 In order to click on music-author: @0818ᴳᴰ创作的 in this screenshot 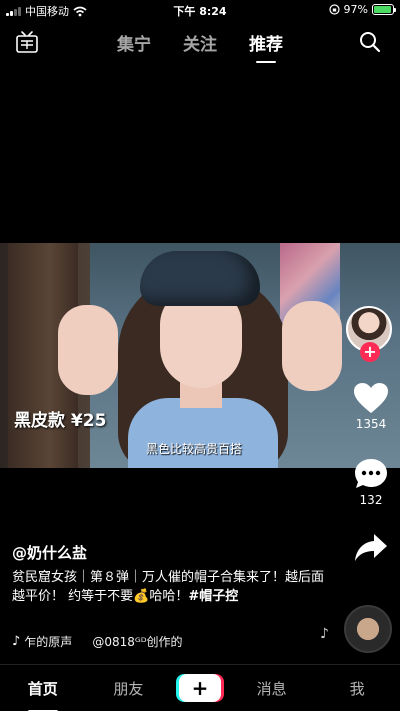, I will do `click(137, 641)`.